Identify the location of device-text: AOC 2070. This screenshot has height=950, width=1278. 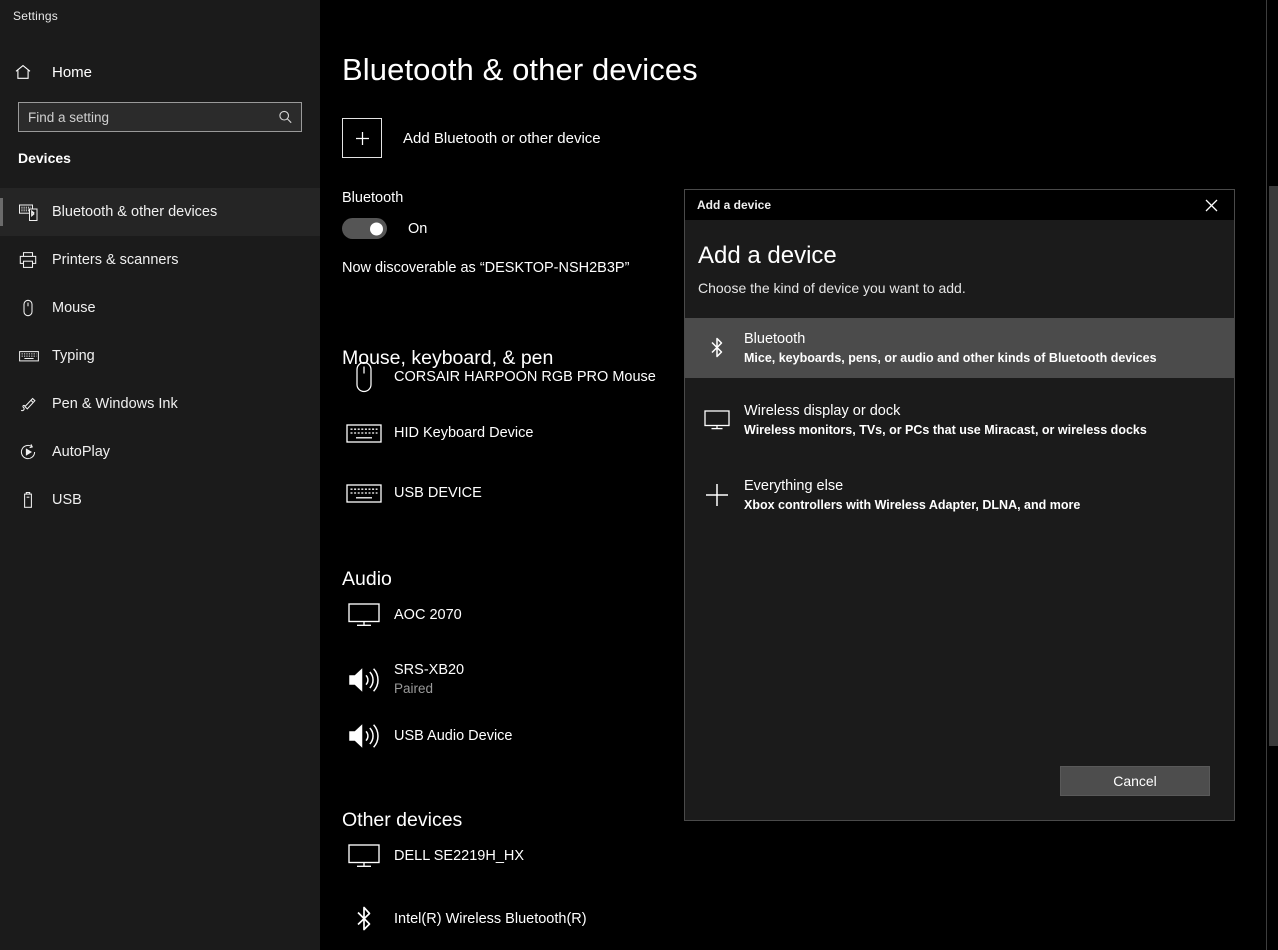
(428, 615).